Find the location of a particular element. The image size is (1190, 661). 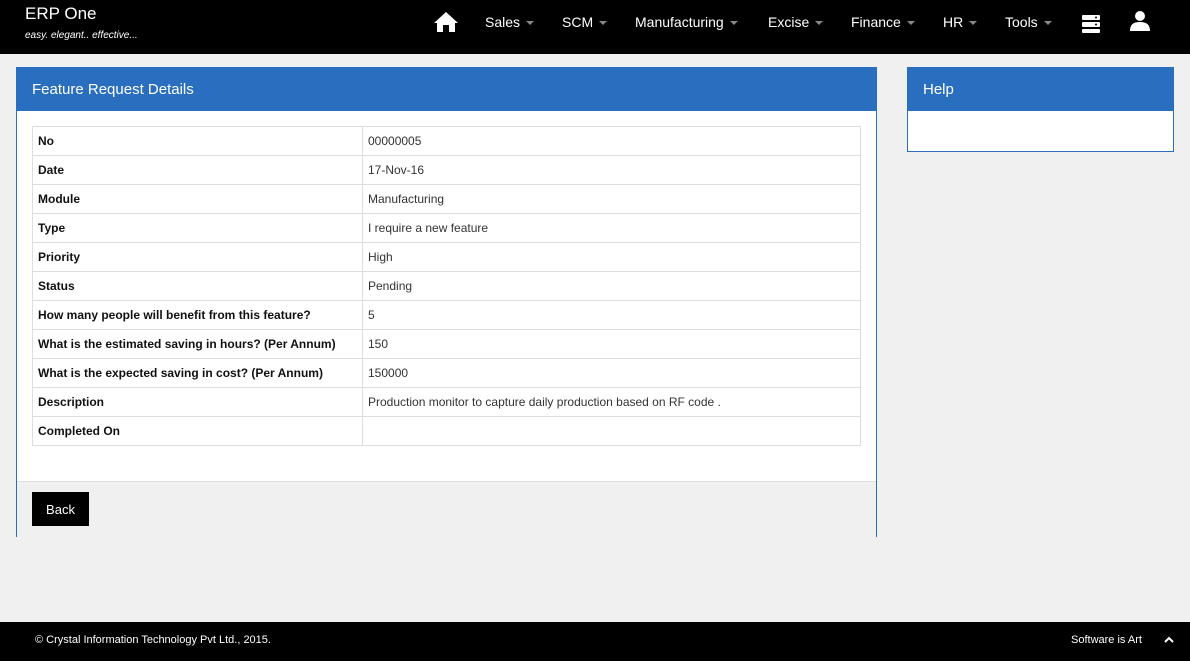

nav-hr: HR is located at coordinates (960, 22).